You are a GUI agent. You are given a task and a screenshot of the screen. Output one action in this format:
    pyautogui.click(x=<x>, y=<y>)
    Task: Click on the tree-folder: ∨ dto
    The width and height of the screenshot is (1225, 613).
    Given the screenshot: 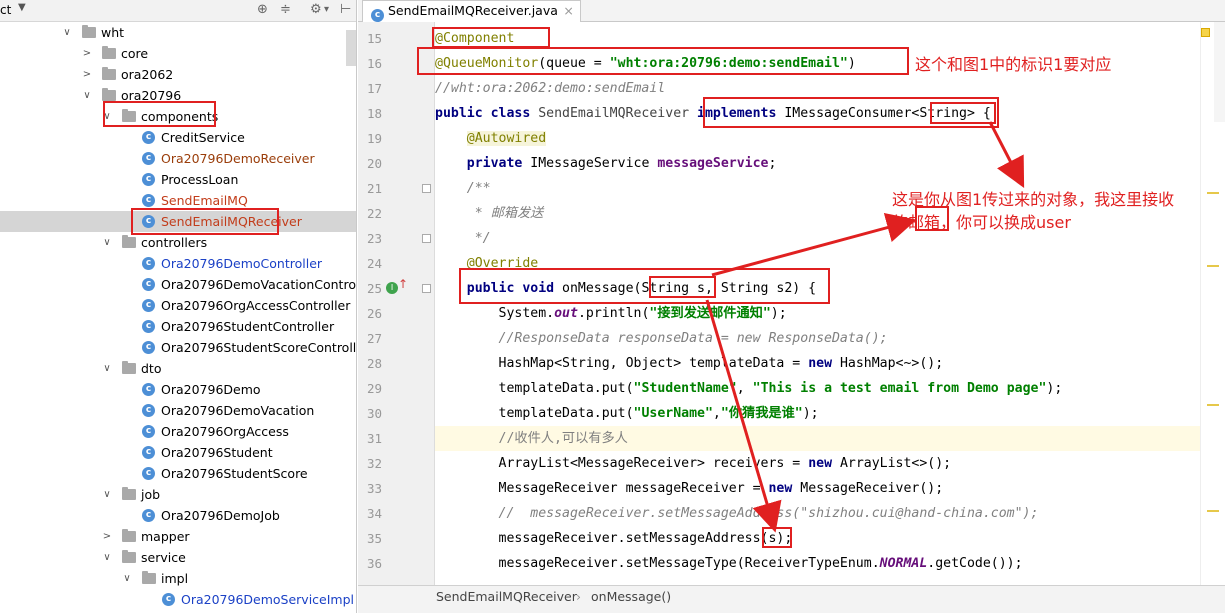 What is the action you would take?
    pyautogui.click(x=178, y=368)
    